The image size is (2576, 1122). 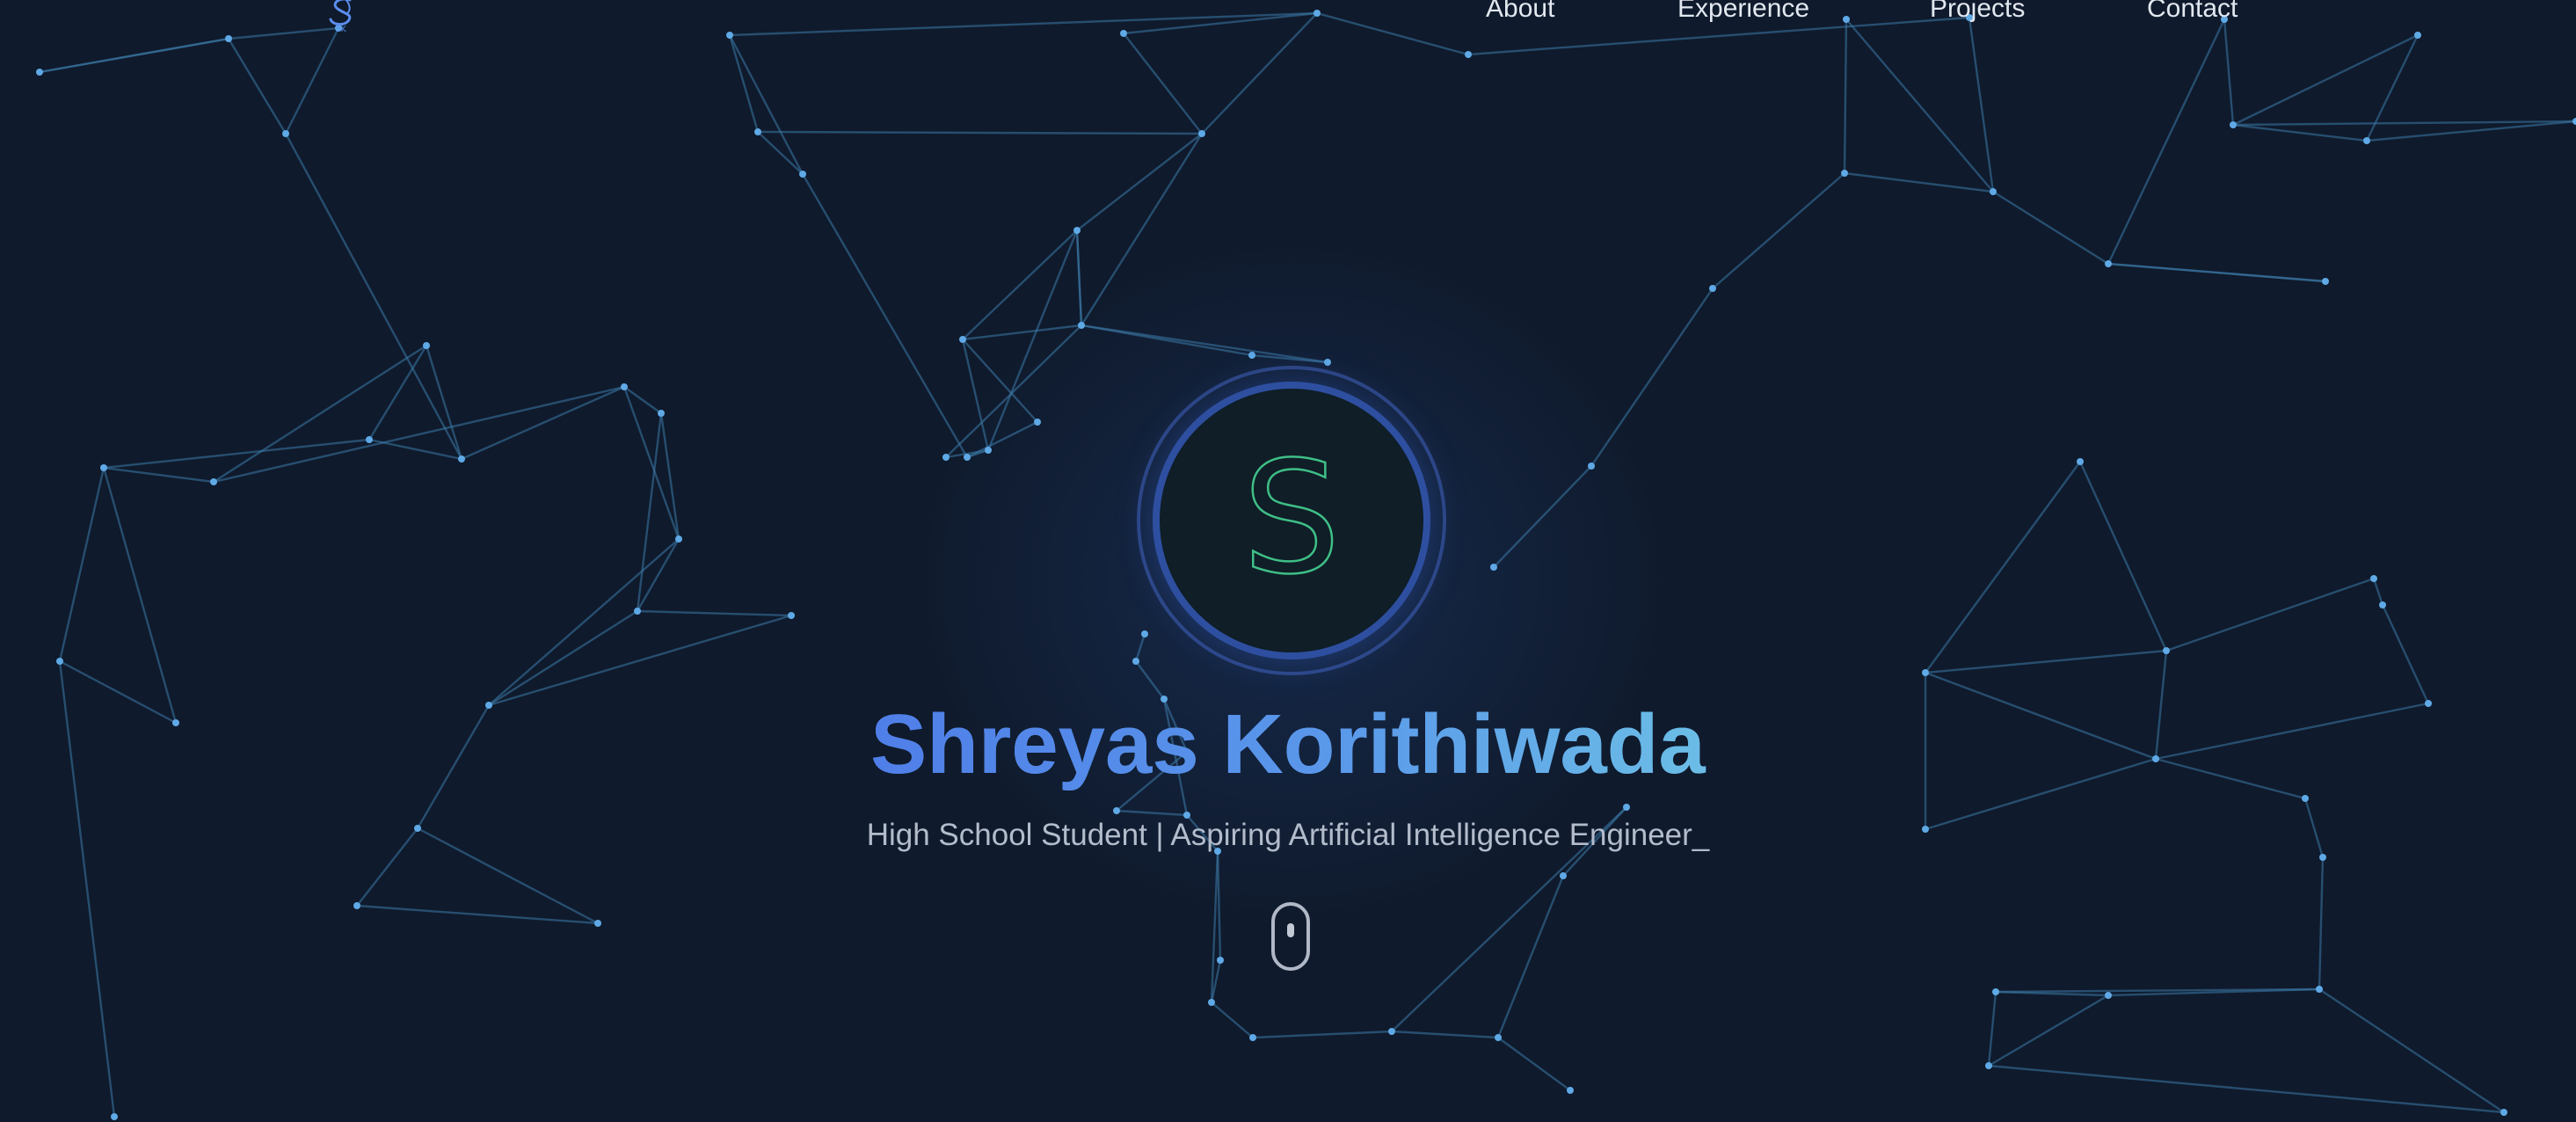 I want to click on sk-logo-icon: SK, so click(x=342, y=16).